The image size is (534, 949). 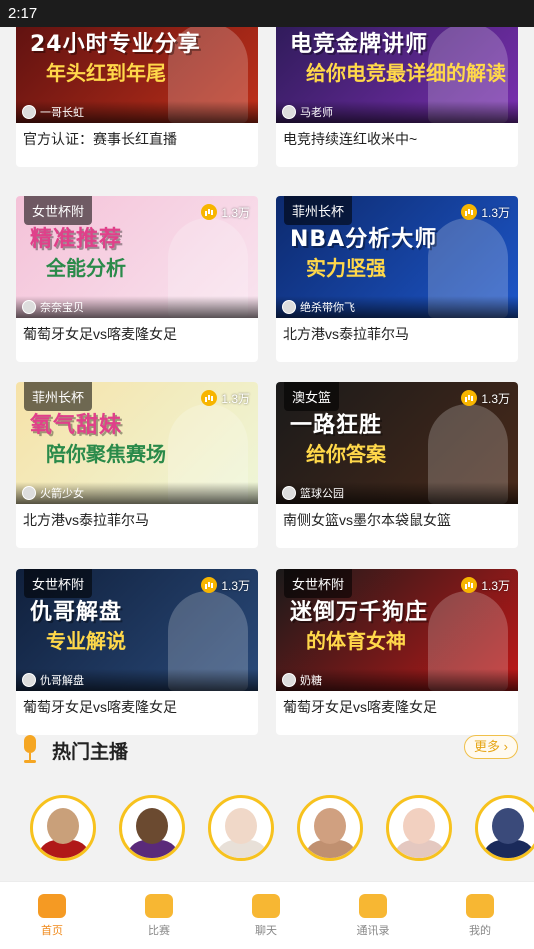 I want to click on host-strip: 篮球公园, so click(x=397, y=493).